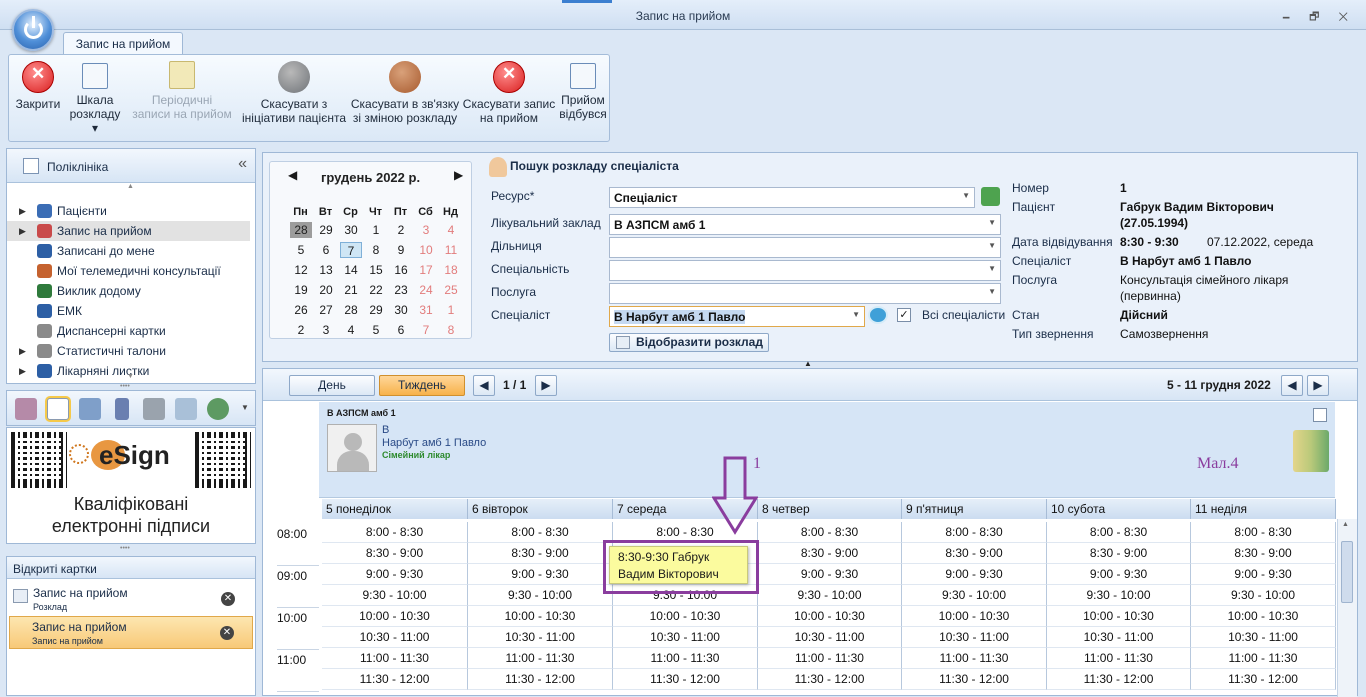  What do you see at coordinates (128, 231) in the screenshot?
I see `sidebar-item: ▶ Запис на прийом` at bounding box center [128, 231].